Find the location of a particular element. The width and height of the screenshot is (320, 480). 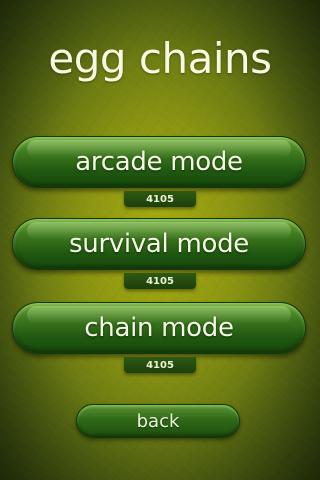

survival-high-score: 4105 is located at coordinates (160, 281).